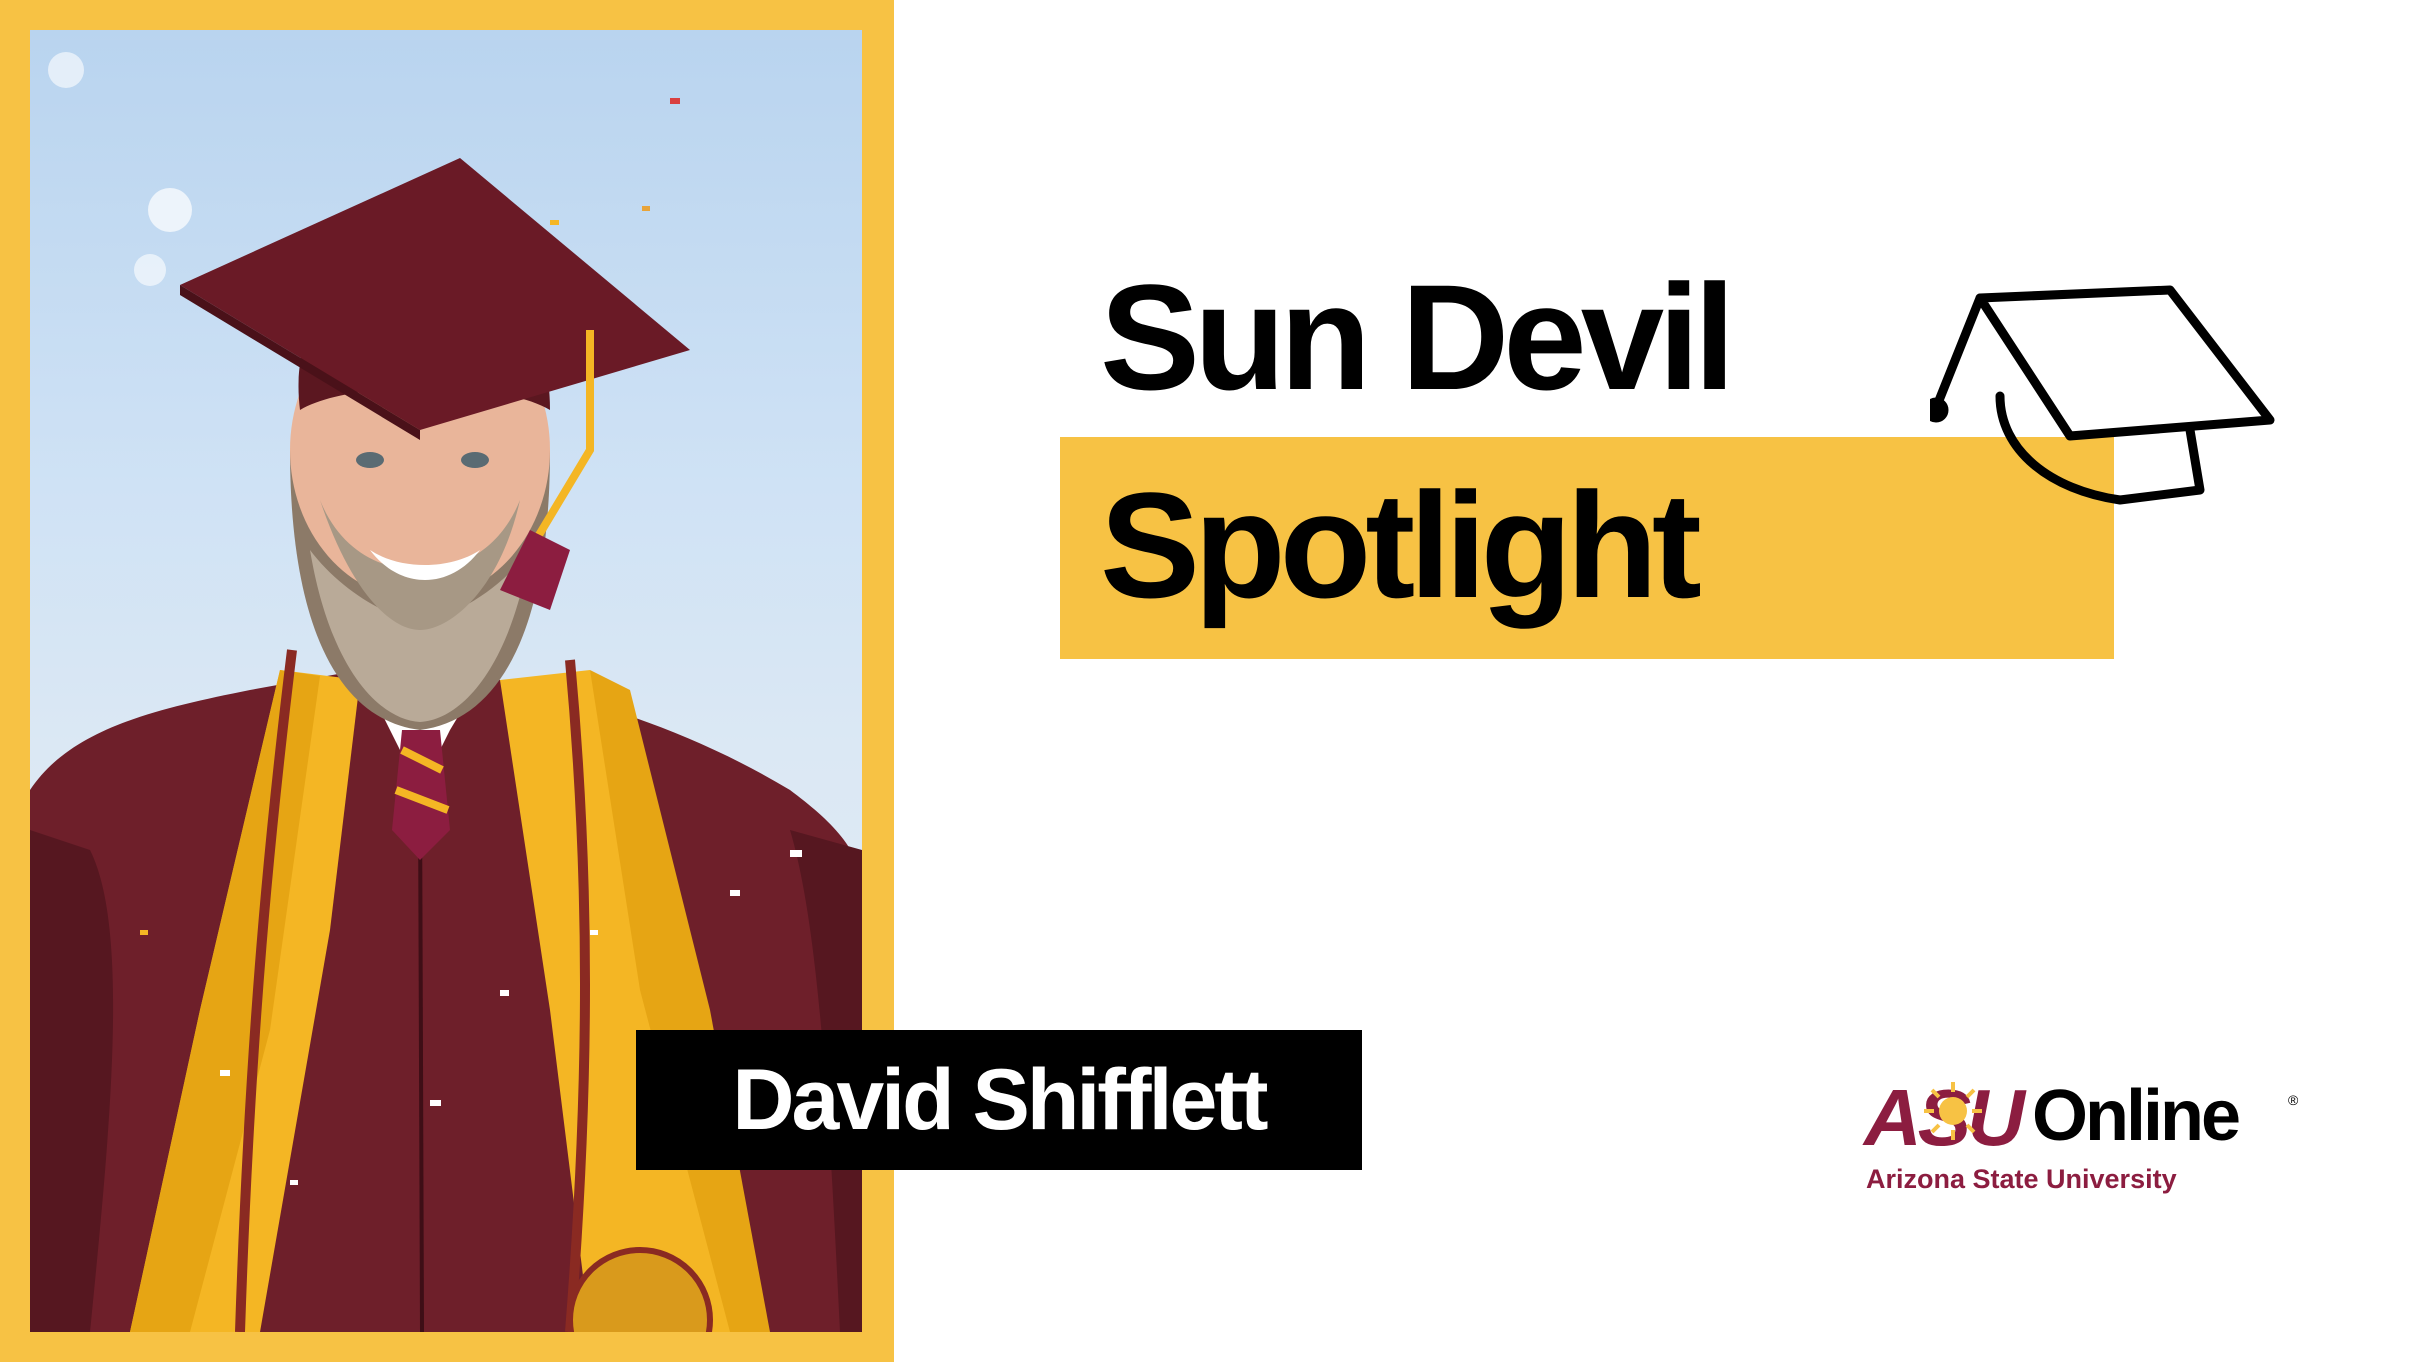  Describe the element at coordinates (2021, 1179) in the screenshot. I see `logo-subtitle: Arizona State University` at that location.